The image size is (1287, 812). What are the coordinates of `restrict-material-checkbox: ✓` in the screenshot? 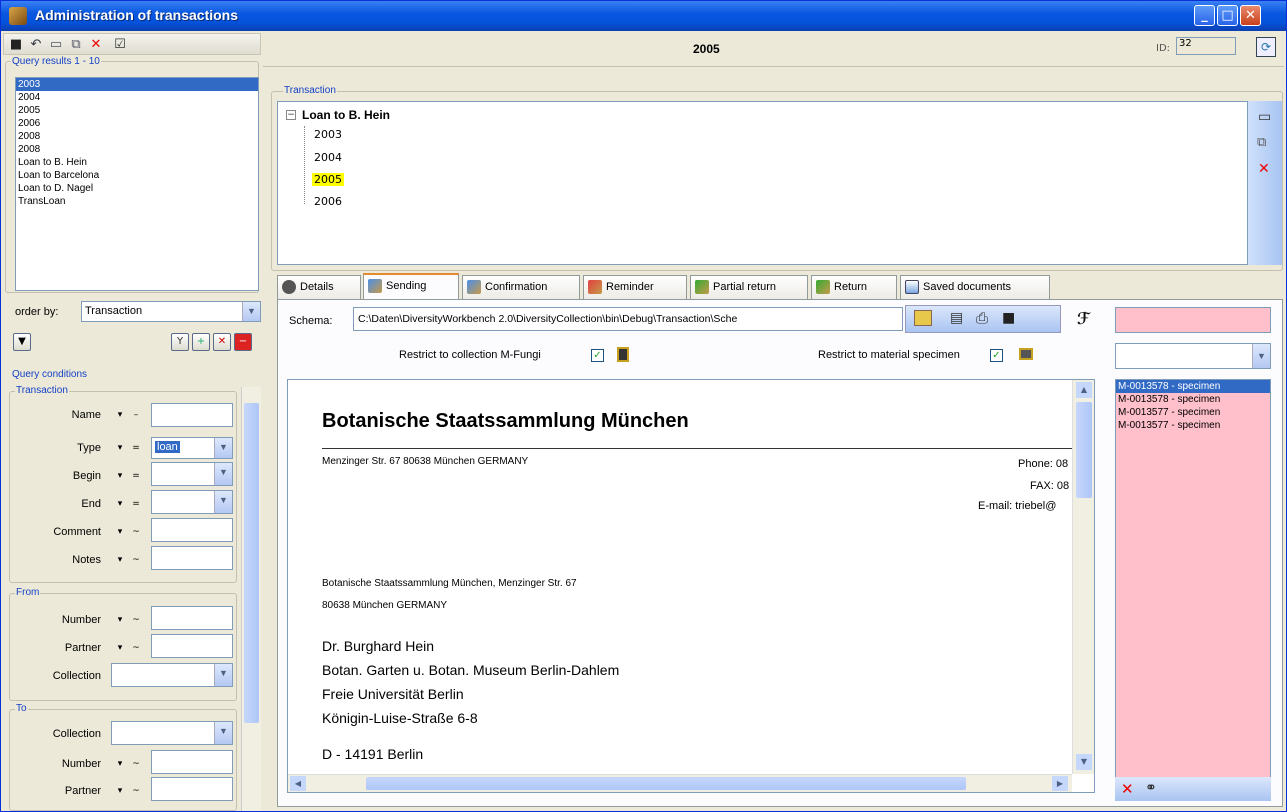 It's located at (996, 355).